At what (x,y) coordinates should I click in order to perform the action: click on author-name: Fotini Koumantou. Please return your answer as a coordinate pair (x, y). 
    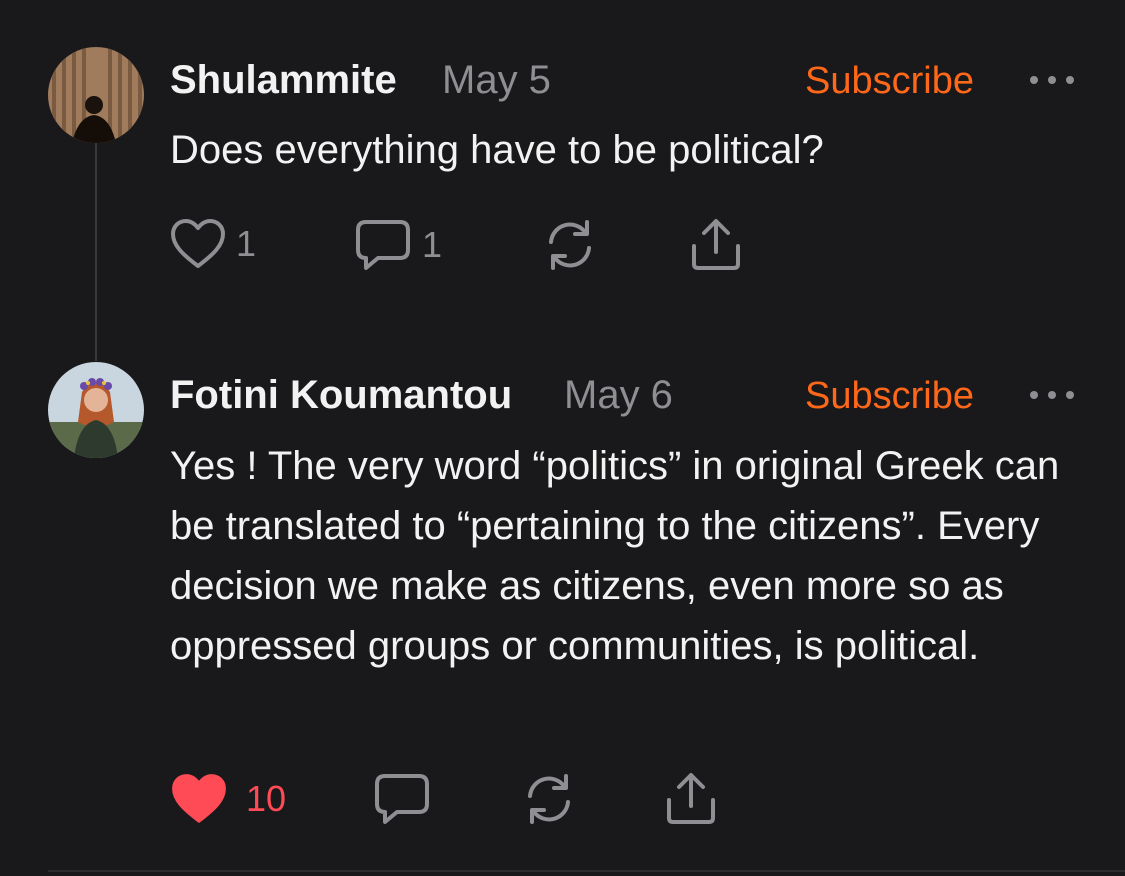
    Looking at the image, I should click on (341, 395).